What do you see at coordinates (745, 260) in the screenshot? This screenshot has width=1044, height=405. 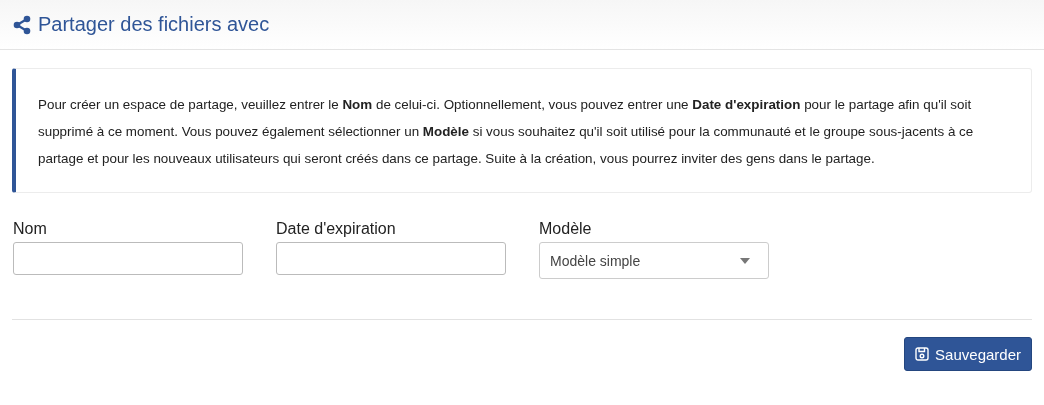 I see `caret-icon` at bounding box center [745, 260].